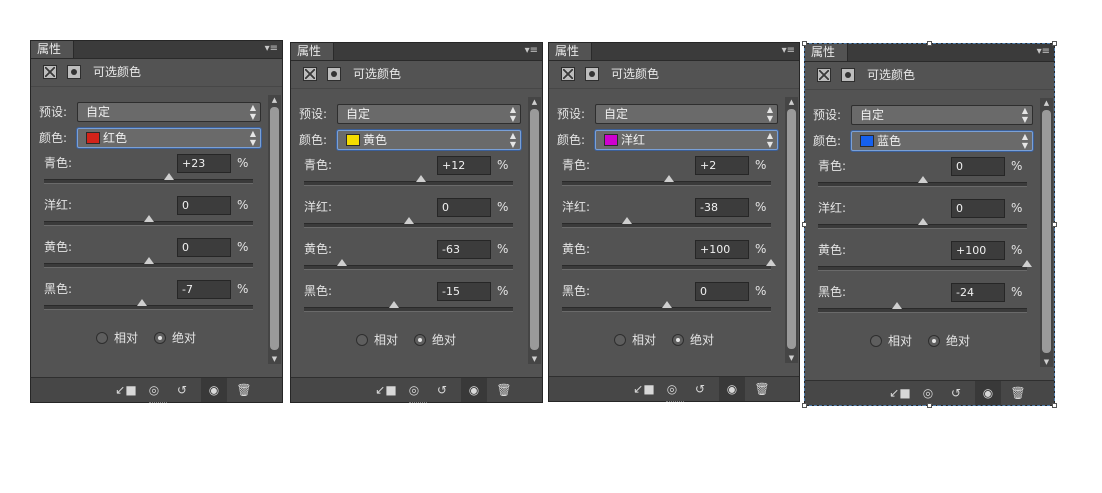  I want to click on slider-value-field: -24, so click(978, 292).